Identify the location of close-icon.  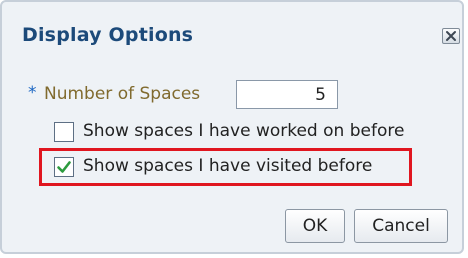
(451, 36).